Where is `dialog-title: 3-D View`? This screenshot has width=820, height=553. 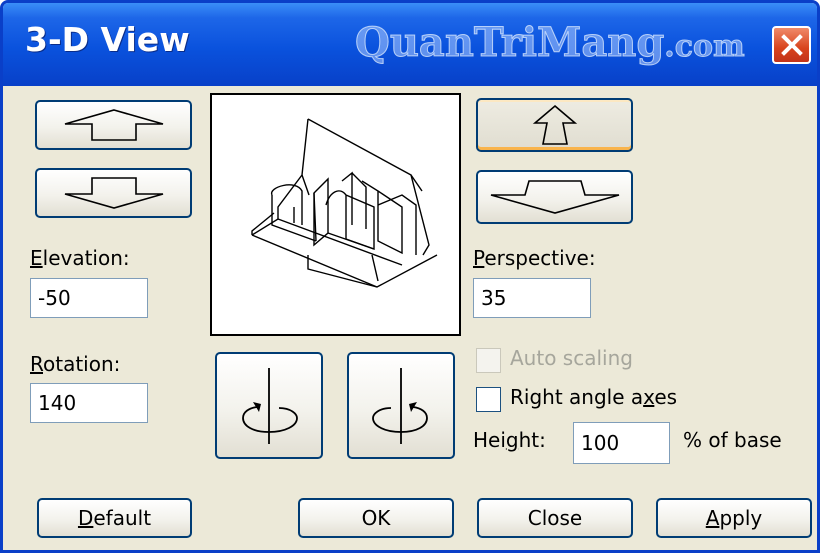 dialog-title: 3-D View is located at coordinates (107, 39).